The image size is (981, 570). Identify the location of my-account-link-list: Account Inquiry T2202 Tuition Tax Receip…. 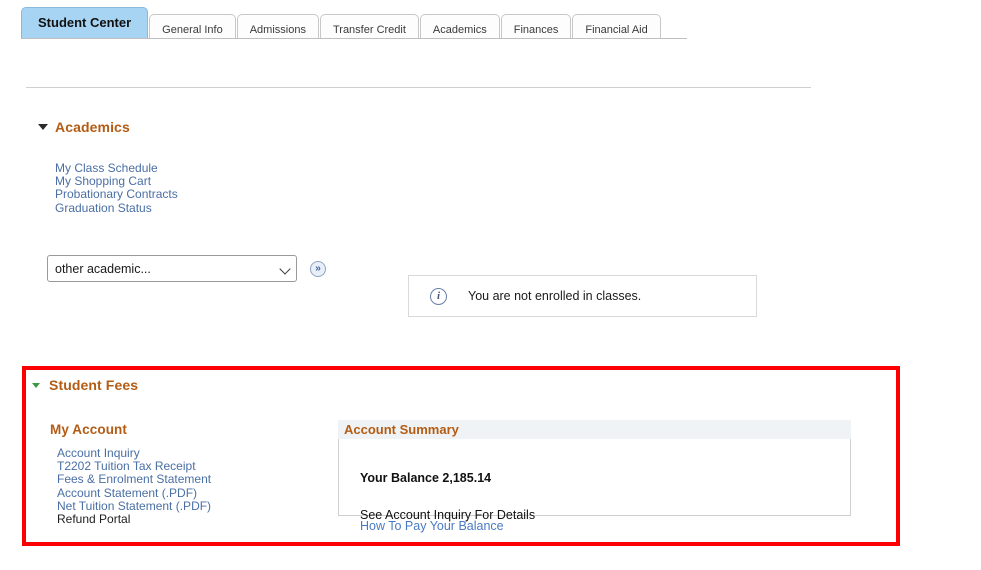
(134, 486).